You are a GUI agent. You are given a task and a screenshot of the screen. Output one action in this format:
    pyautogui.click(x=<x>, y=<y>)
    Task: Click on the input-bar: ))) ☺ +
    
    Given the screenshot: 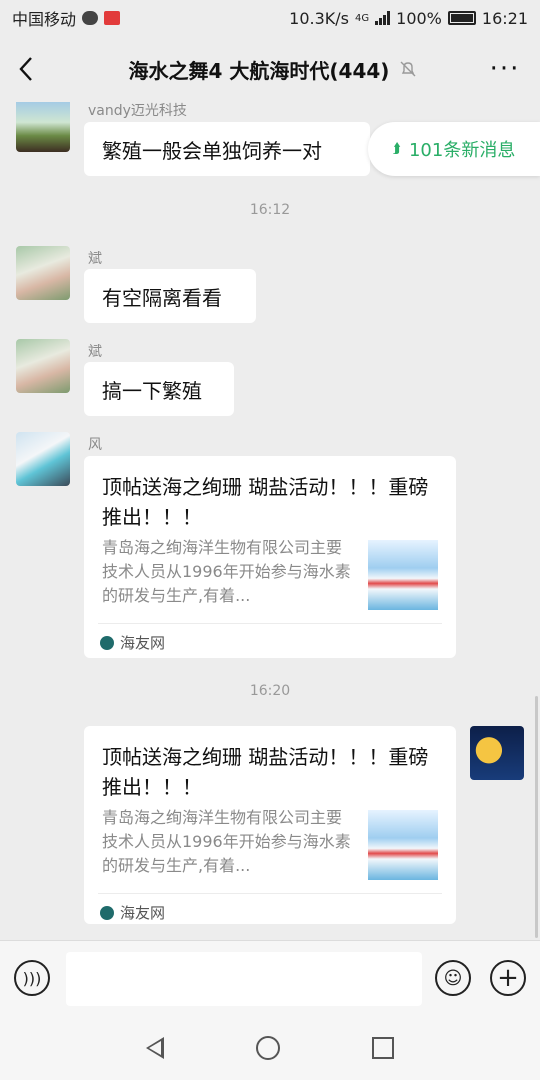 What is the action you would take?
    pyautogui.click(x=270, y=978)
    